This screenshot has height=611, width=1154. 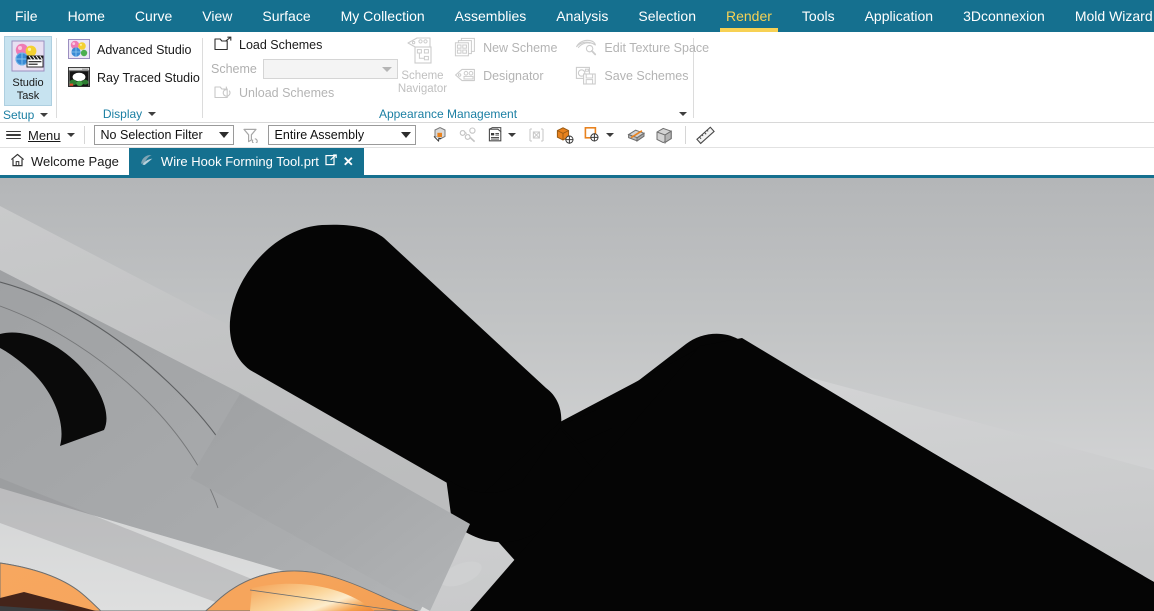 What do you see at coordinates (759, 161) in the screenshot?
I see `document-tab-bar-filler` at bounding box center [759, 161].